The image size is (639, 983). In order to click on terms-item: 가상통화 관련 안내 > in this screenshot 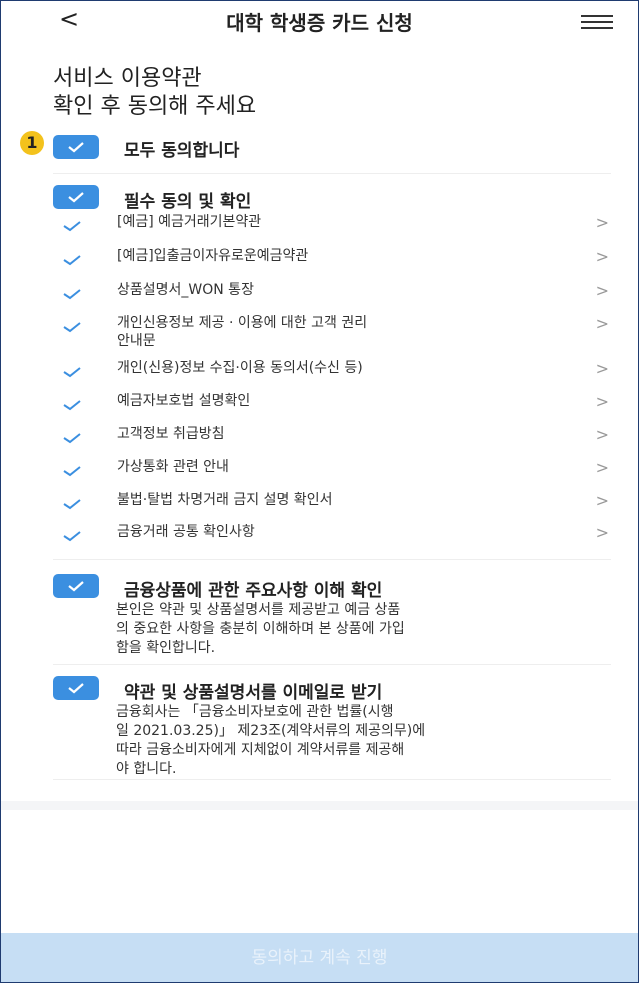, I will do `click(333, 472)`.